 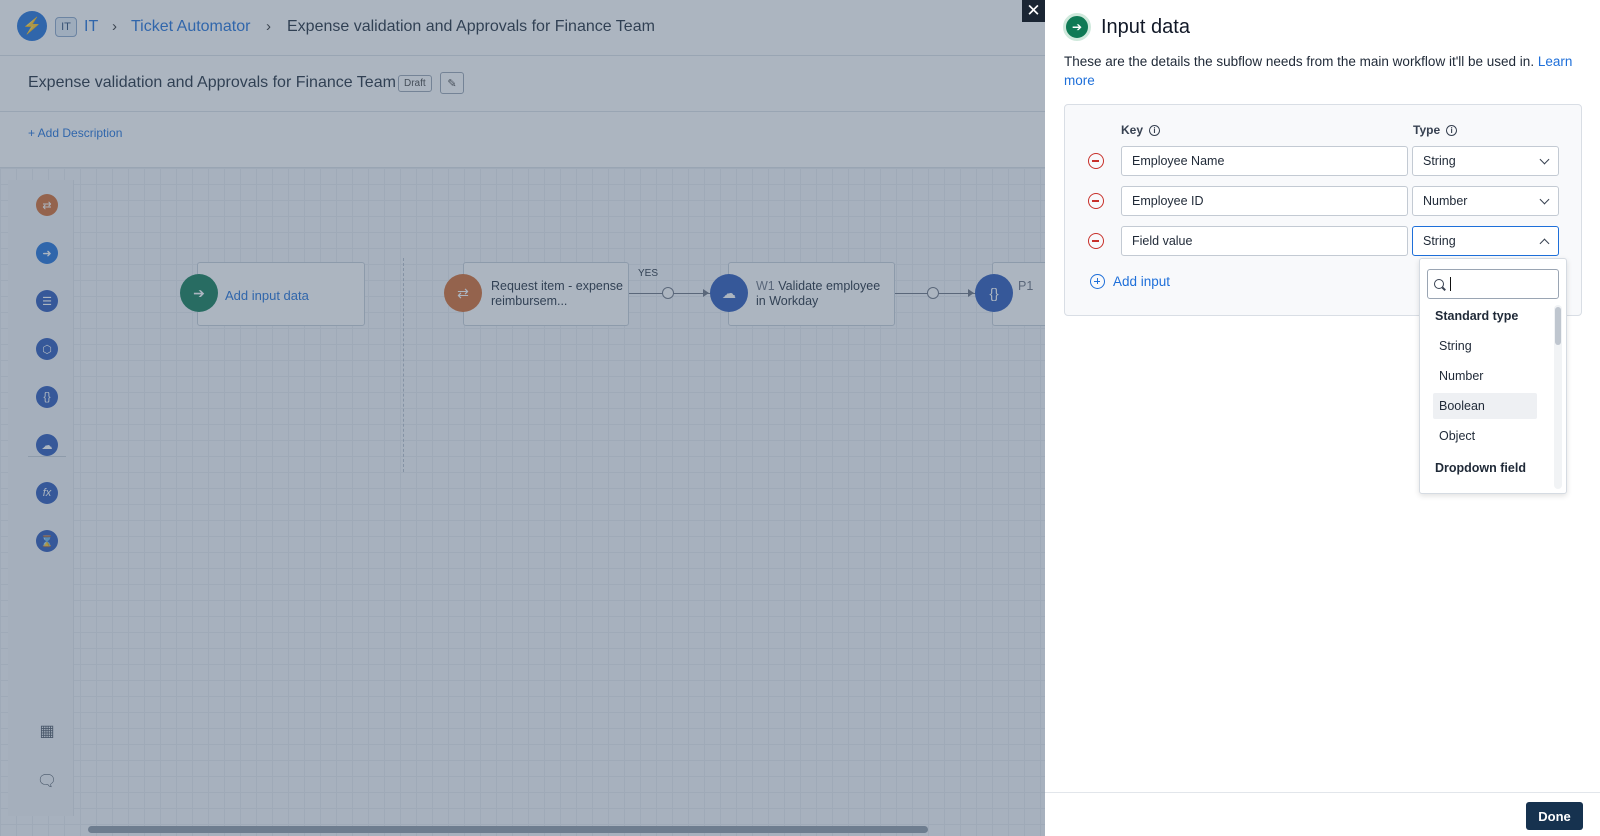 What do you see at coordinates (1493, 284) in the screenshot?
I see `dropdown-search-input` at bounding box center [1493, 284].